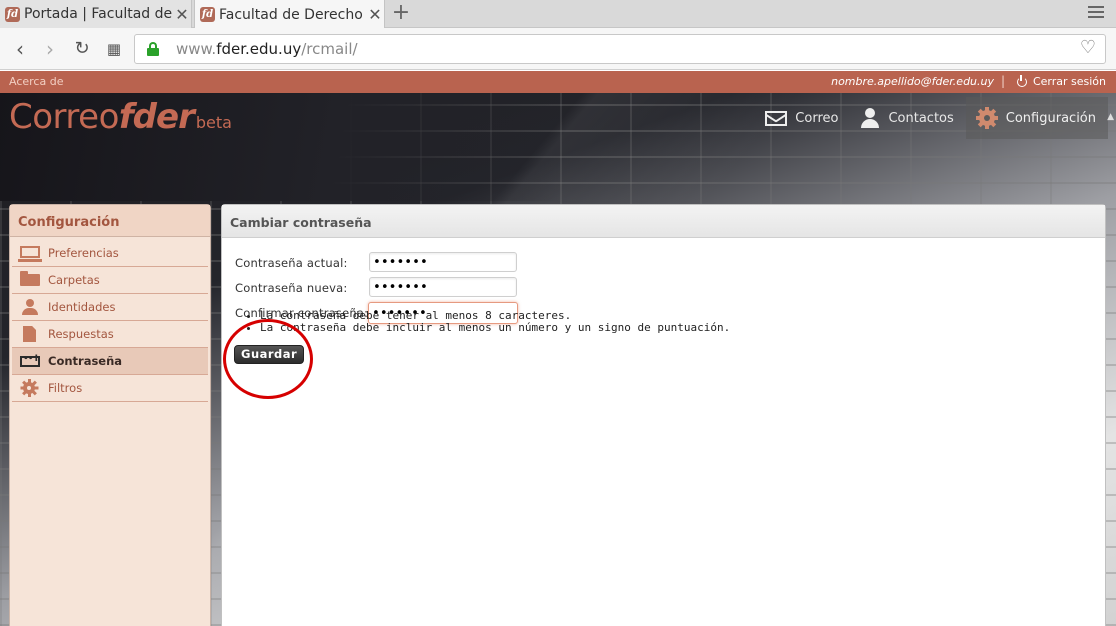 The height and width of the screenshot is (626, 1116). I want to click on password-icon, so click(30, 360).